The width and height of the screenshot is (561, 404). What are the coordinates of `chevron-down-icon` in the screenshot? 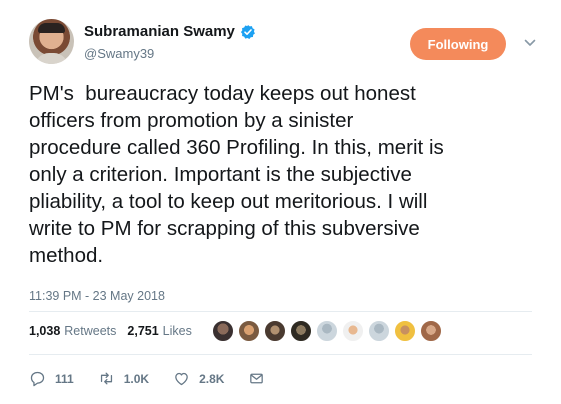 It's located at (530, 43).